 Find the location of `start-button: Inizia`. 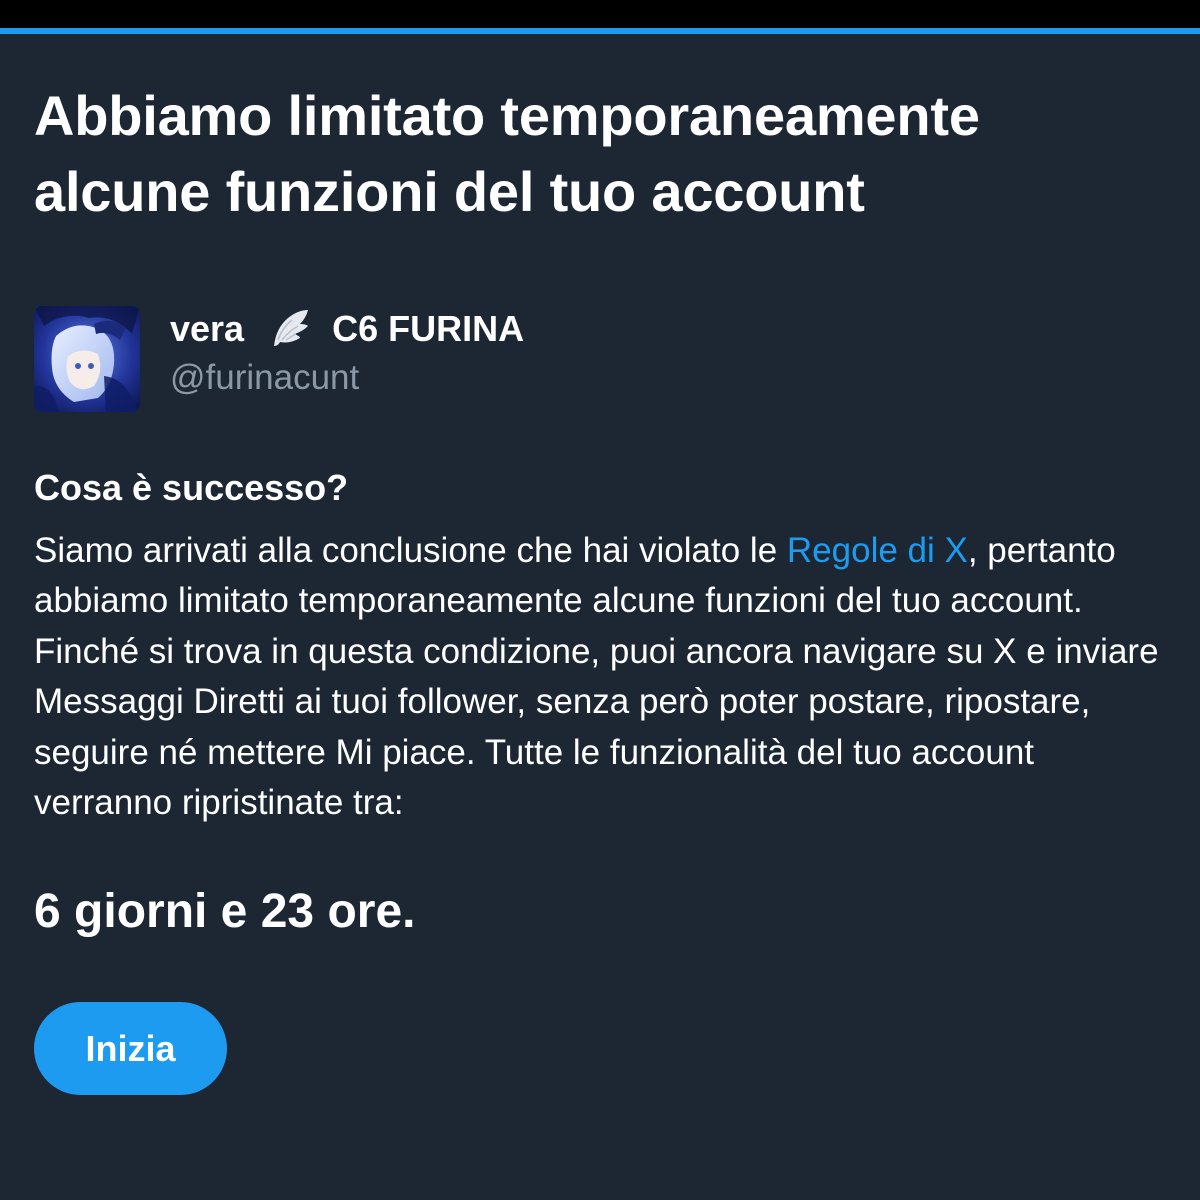

start-button: Inizia is located at coordinates (130, 1048).